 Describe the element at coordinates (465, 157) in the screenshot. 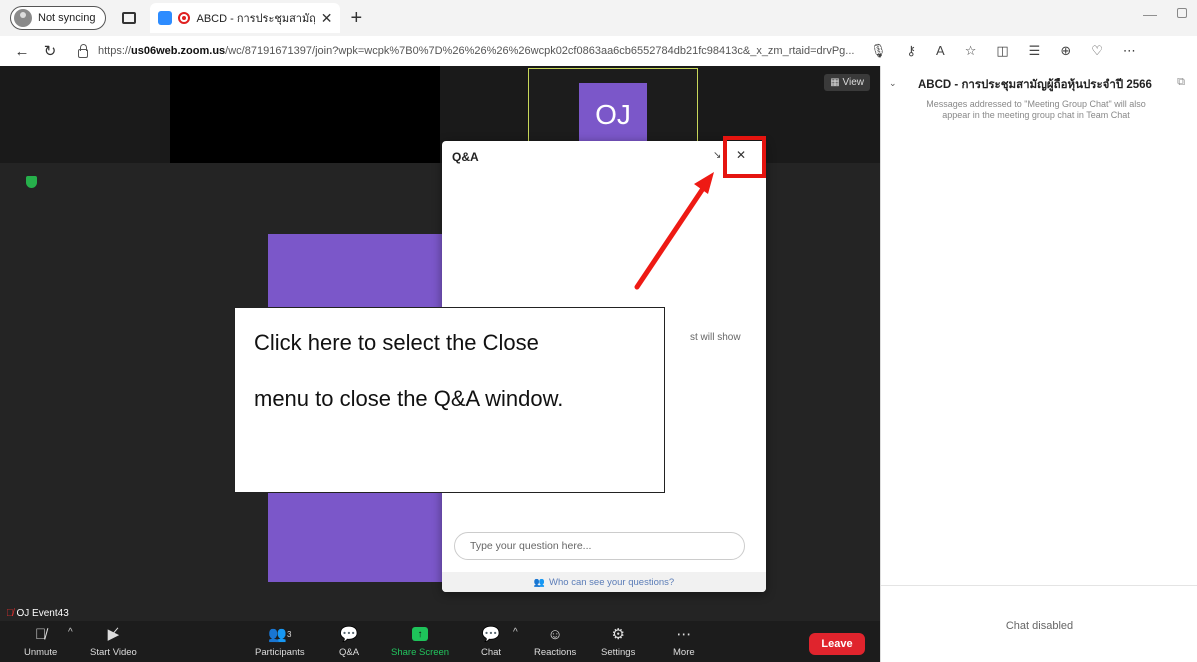

I see `qa-dialog-title: Q&A` at that location.